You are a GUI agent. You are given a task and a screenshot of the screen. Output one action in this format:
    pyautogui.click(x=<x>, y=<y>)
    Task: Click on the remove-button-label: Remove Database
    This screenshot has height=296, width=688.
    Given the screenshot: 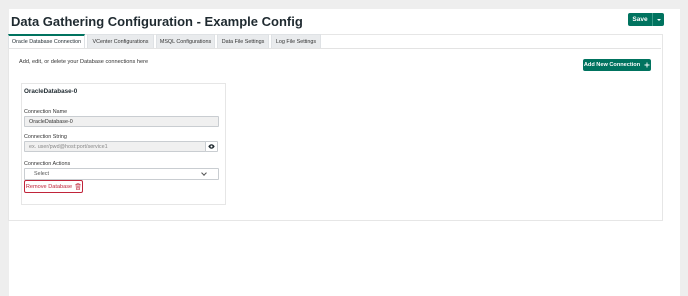 What is the action you would take?
    pyautogui.click(x=49, y=186)
    